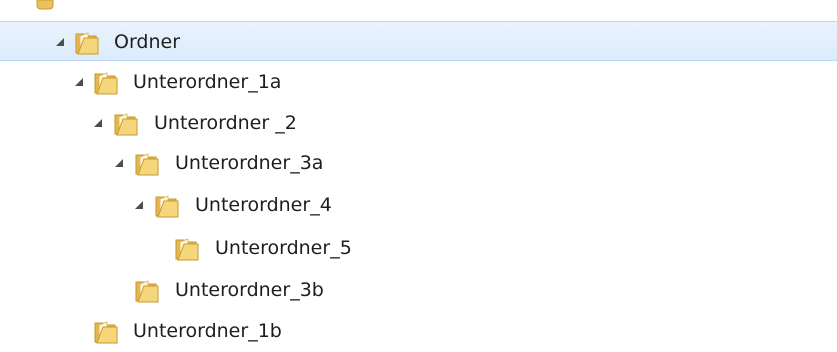  What do you see at coordinates (418, 163) in the screenshot?
I see `tree-item-unterordner-3a: Unterordner_3a` at bounding box center [418, 163].